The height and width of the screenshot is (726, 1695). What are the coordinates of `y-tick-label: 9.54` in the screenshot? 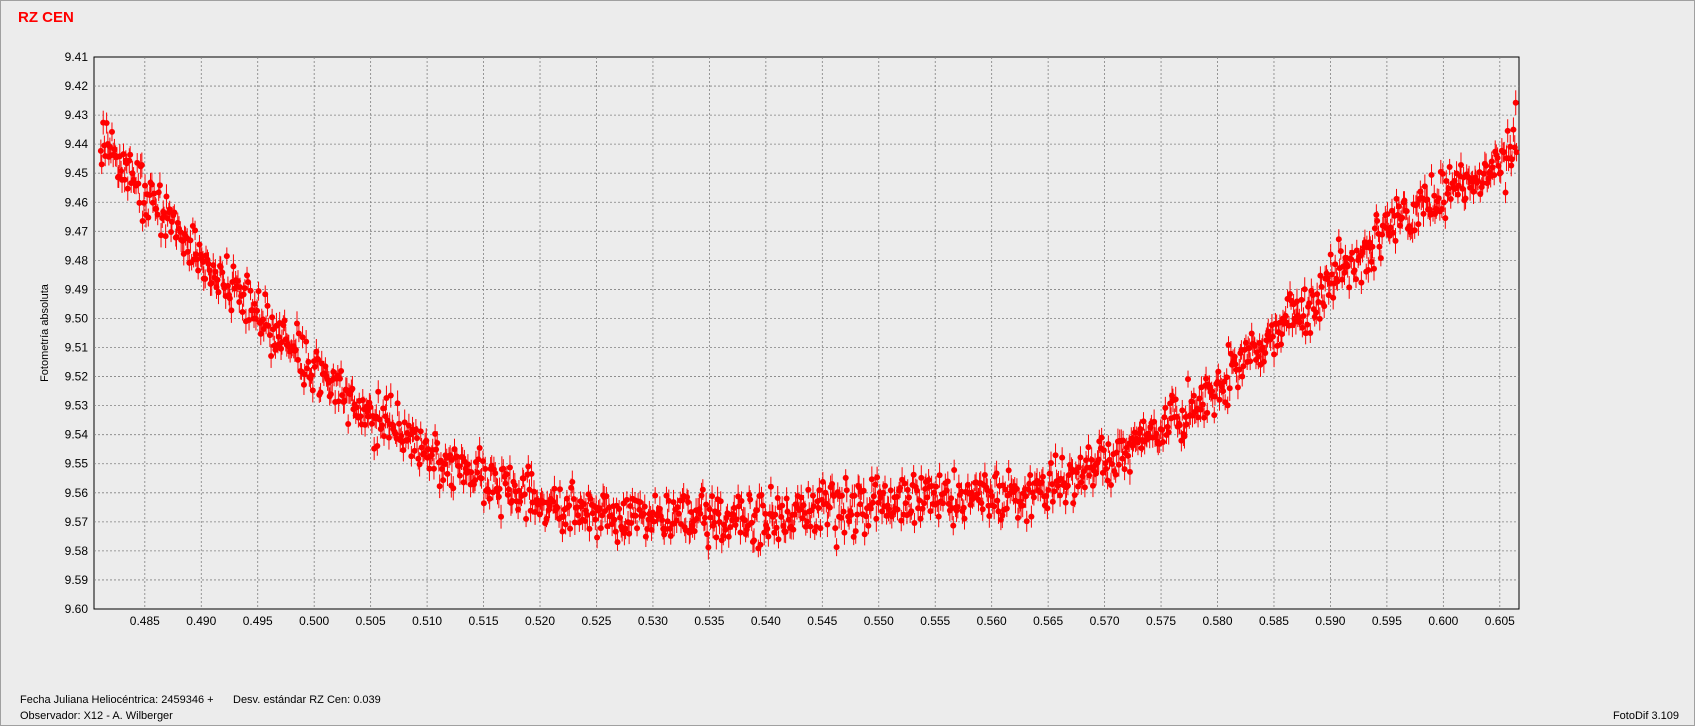 It's located at (77, 435).